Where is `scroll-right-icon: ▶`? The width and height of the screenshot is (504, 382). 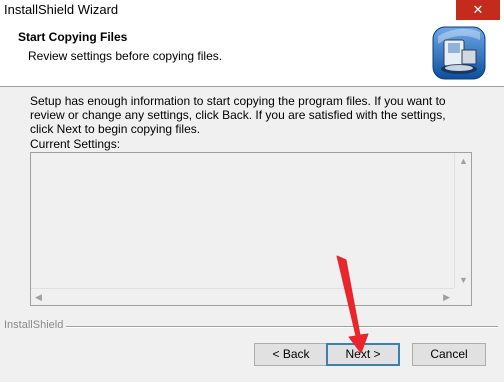
scroll-right-icon: ▶ is located at coordinates (446, 297).